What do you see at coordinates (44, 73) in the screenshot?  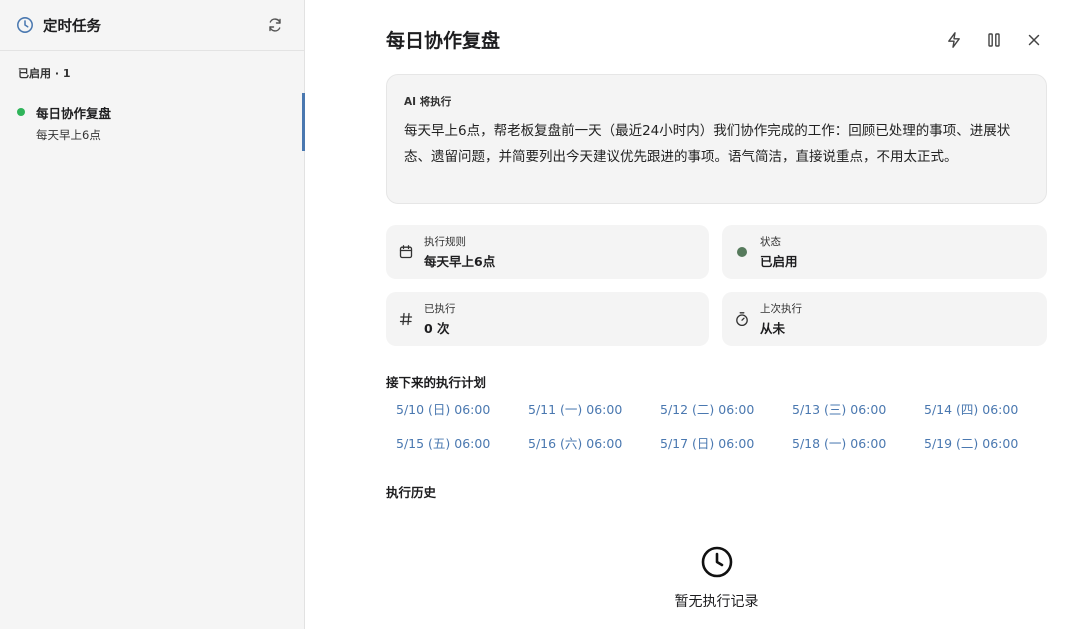 I see `group-label-enabled: 已启用 · 1` at bounding box center [44, 73].